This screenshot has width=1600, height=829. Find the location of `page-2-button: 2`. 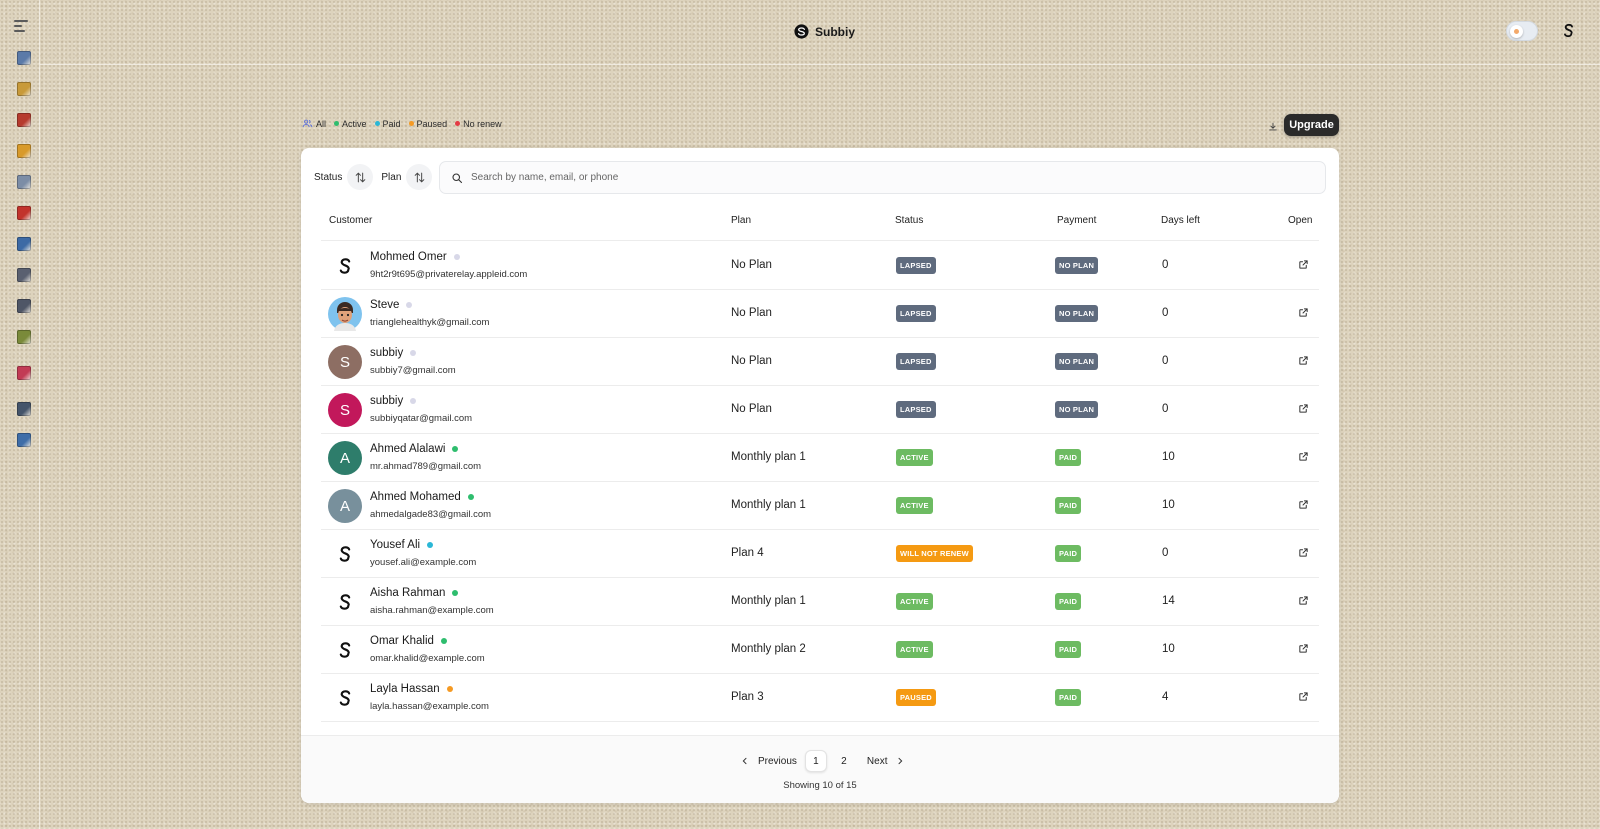

page-2-button: 2 is located at coordinates (844, 761).